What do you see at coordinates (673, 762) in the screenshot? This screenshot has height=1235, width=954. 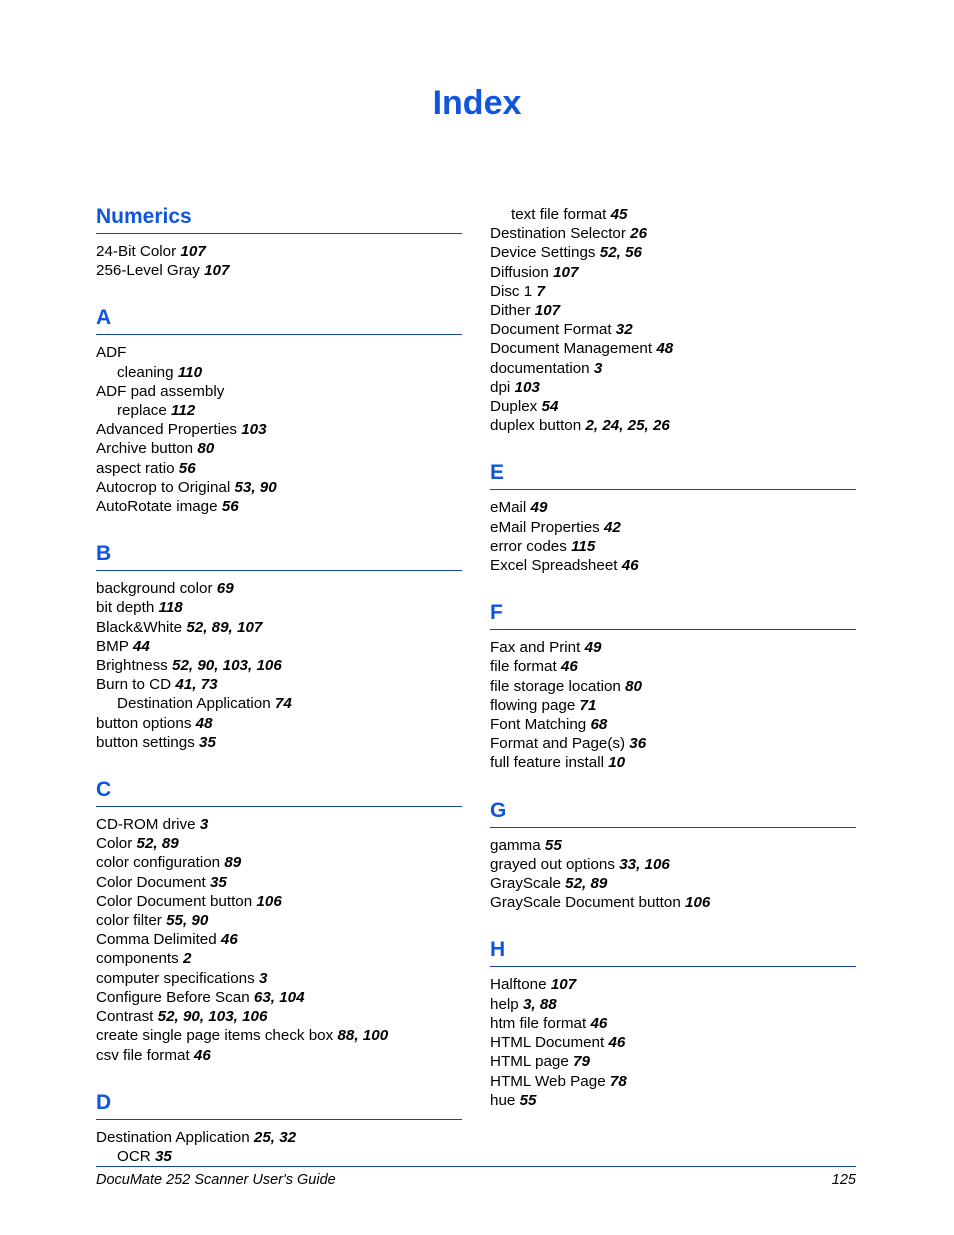 I see `index-entry: full feature install 10` at bounding box center [673, 762].